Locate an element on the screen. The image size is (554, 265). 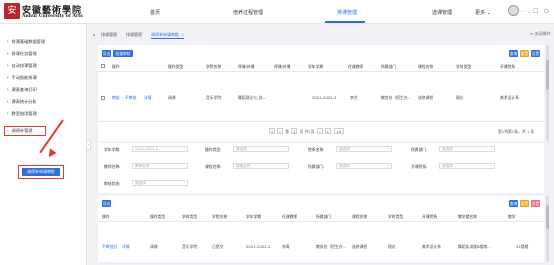
sidebar-item-stats: 课表统计分析 is located at coordinates (21, 102).